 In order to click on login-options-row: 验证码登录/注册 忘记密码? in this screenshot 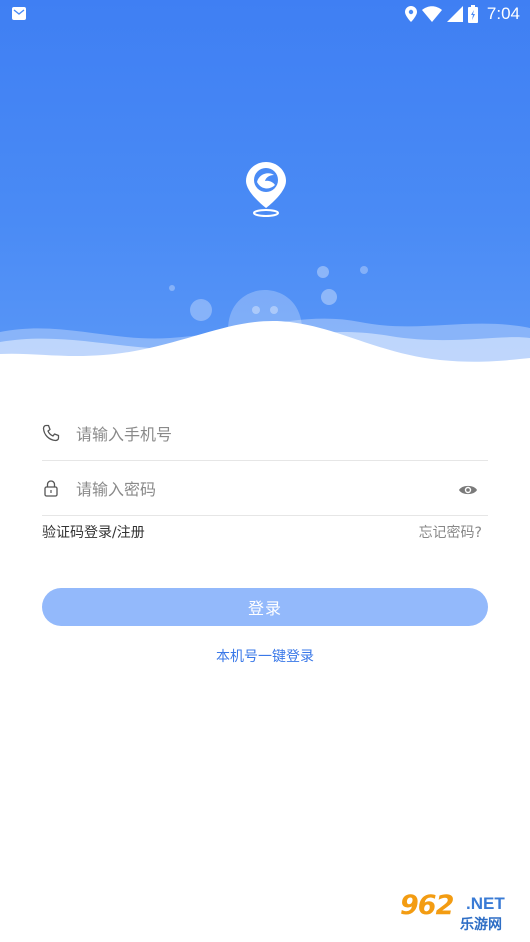, I will do `click(265, 533)`.